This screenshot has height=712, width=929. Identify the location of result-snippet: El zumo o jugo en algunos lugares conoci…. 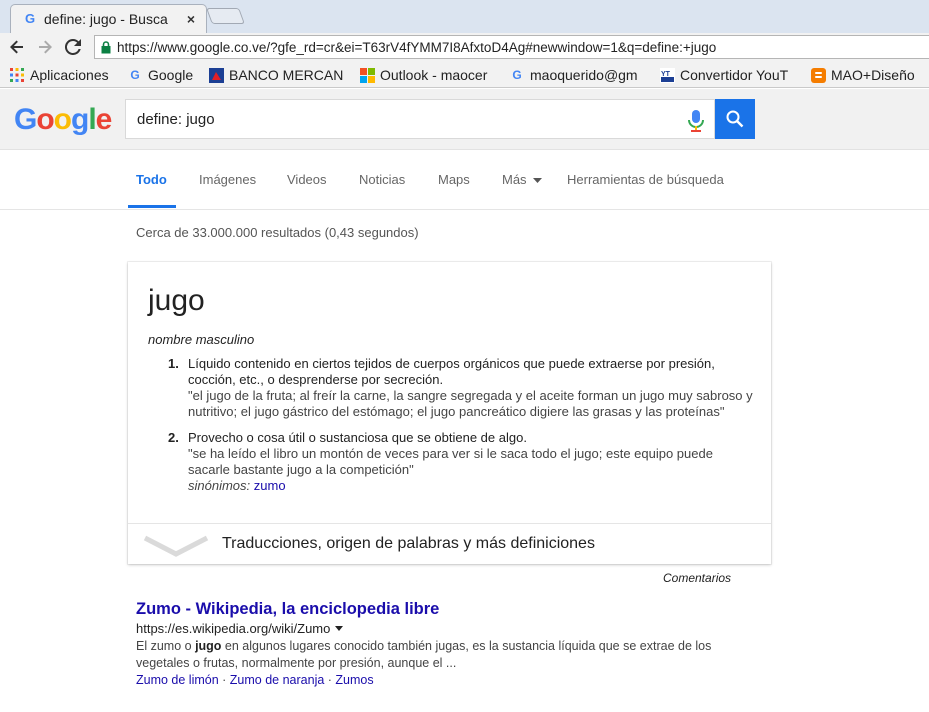
(424, 654).